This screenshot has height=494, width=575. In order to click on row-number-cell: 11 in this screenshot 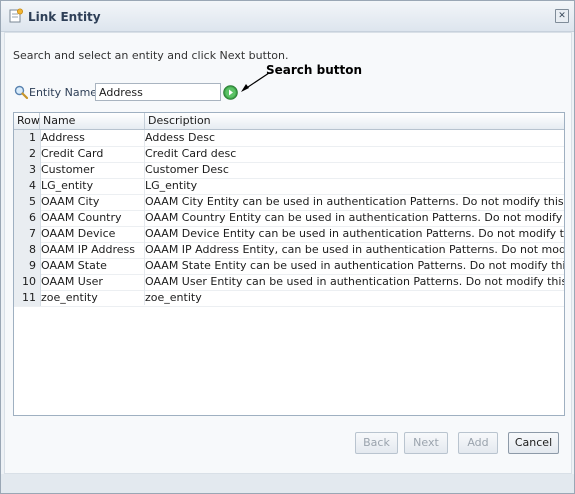, I will do `click(27, 298)`.